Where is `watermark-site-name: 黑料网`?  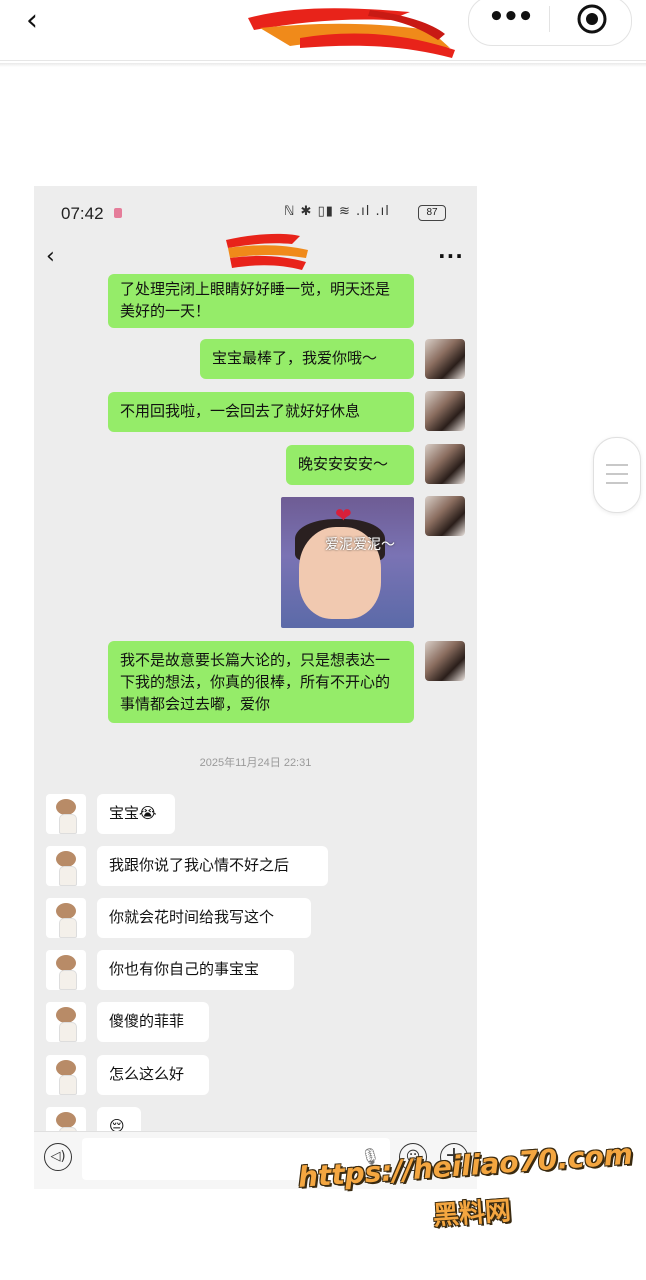
watermark-site-name: 黑料网 is located at coordinates (472, 1214).